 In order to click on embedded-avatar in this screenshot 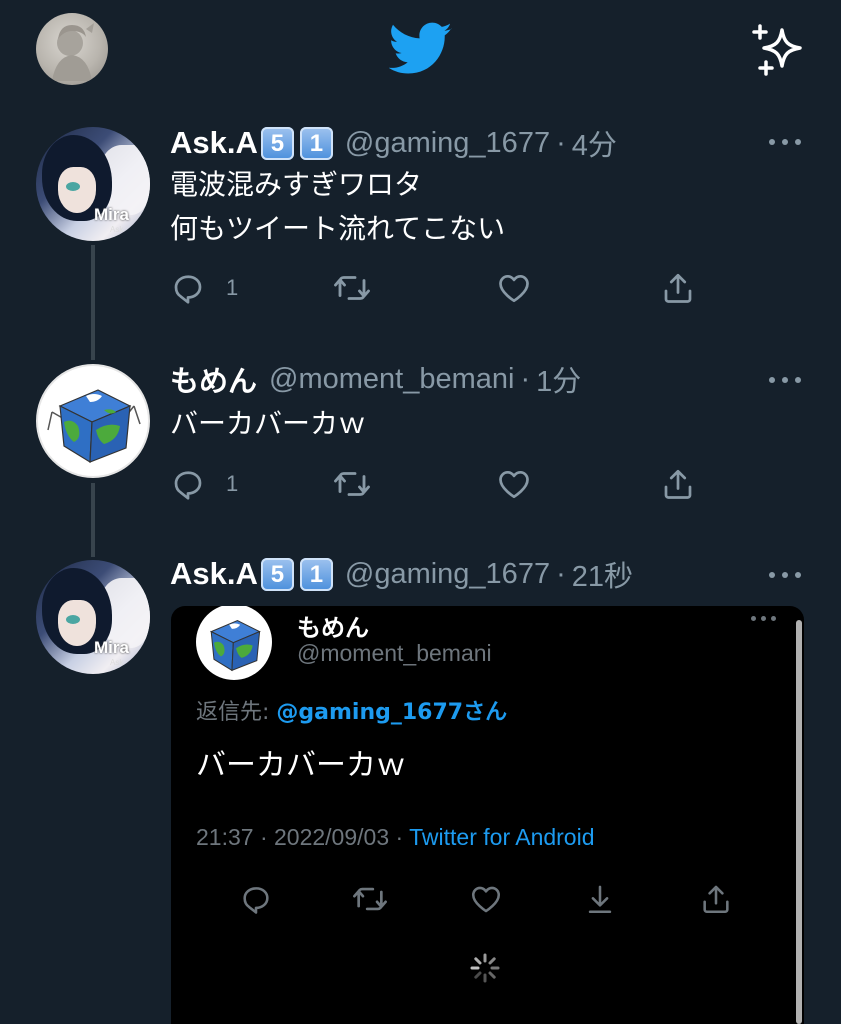, I will do `click(234, 643)`.